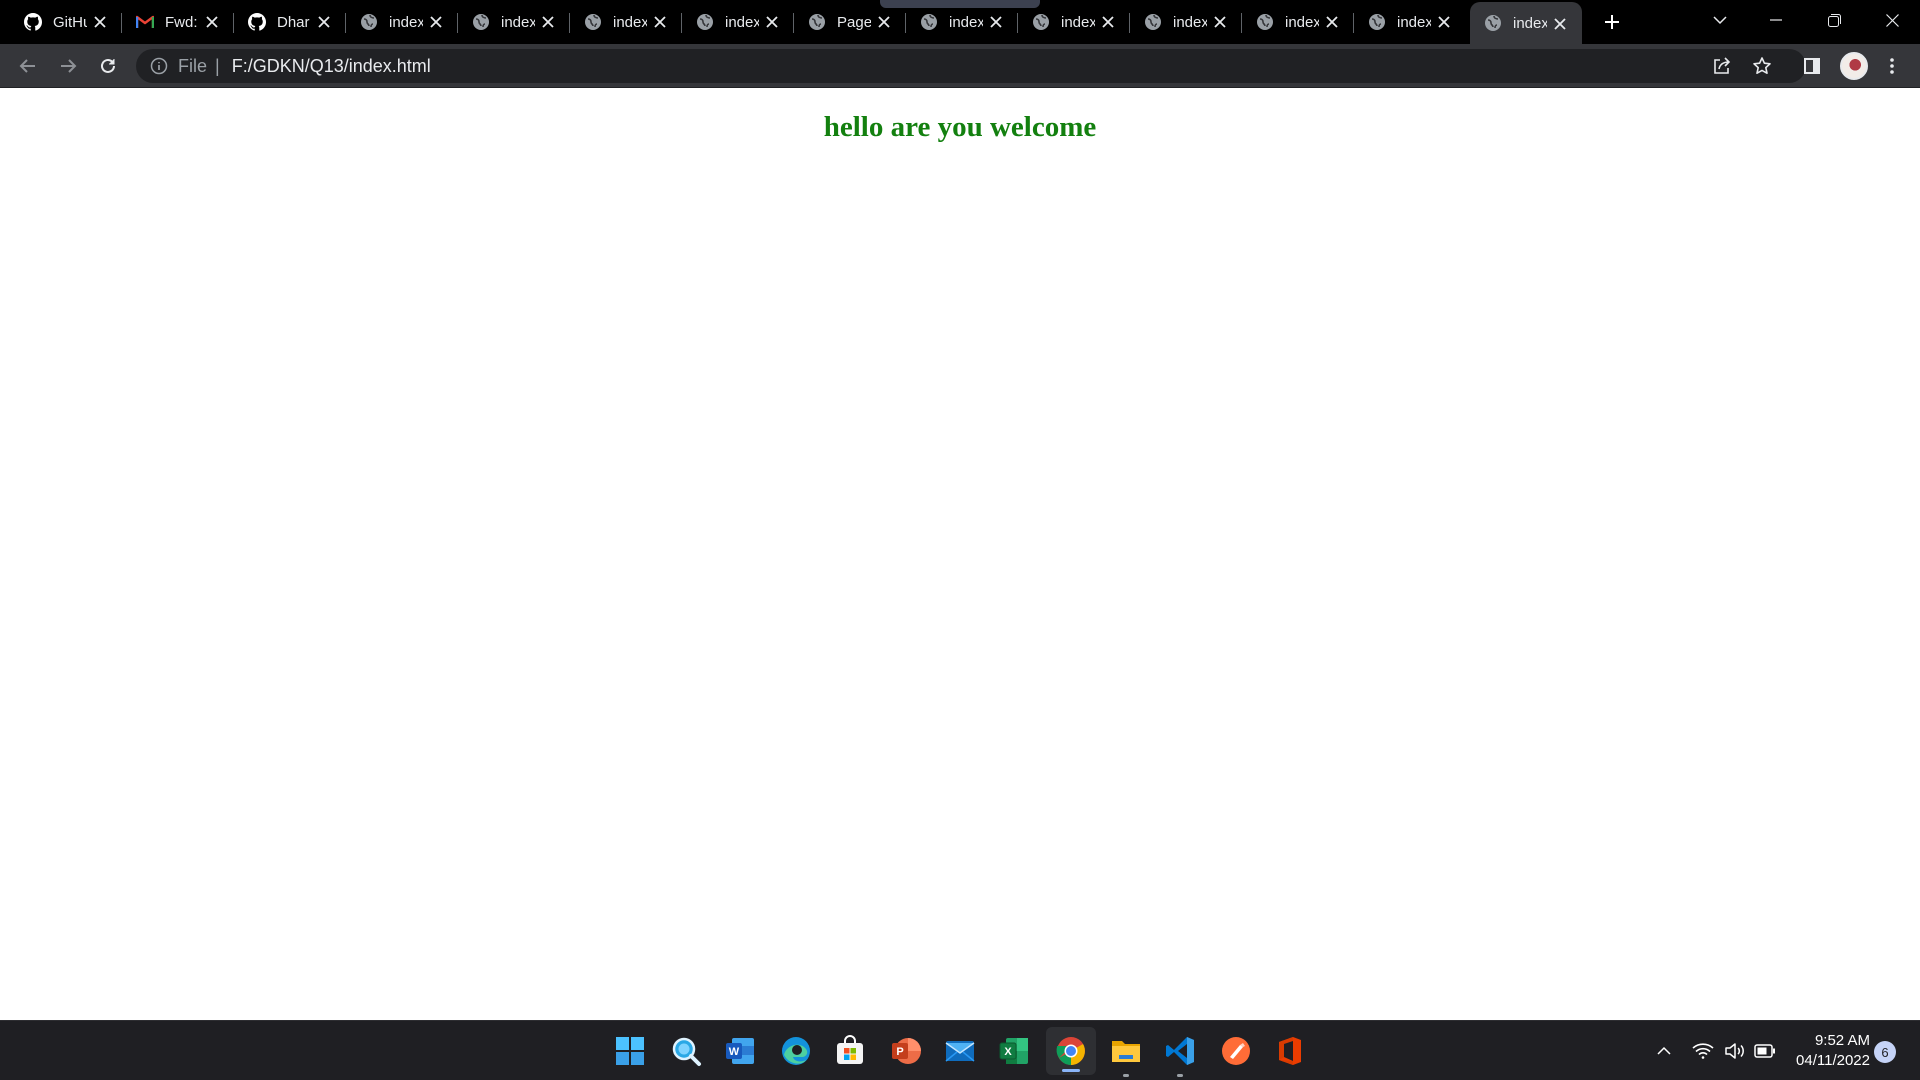  I want to click on show-hidden-icons-button, so click(1664, 1050).